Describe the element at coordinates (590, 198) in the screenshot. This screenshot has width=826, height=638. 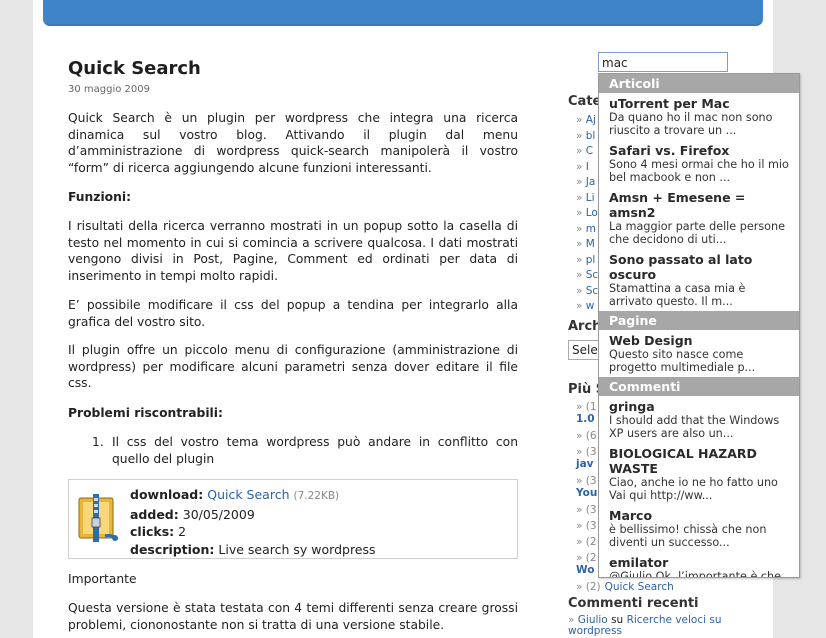
I see `category-link: Li` at that location.